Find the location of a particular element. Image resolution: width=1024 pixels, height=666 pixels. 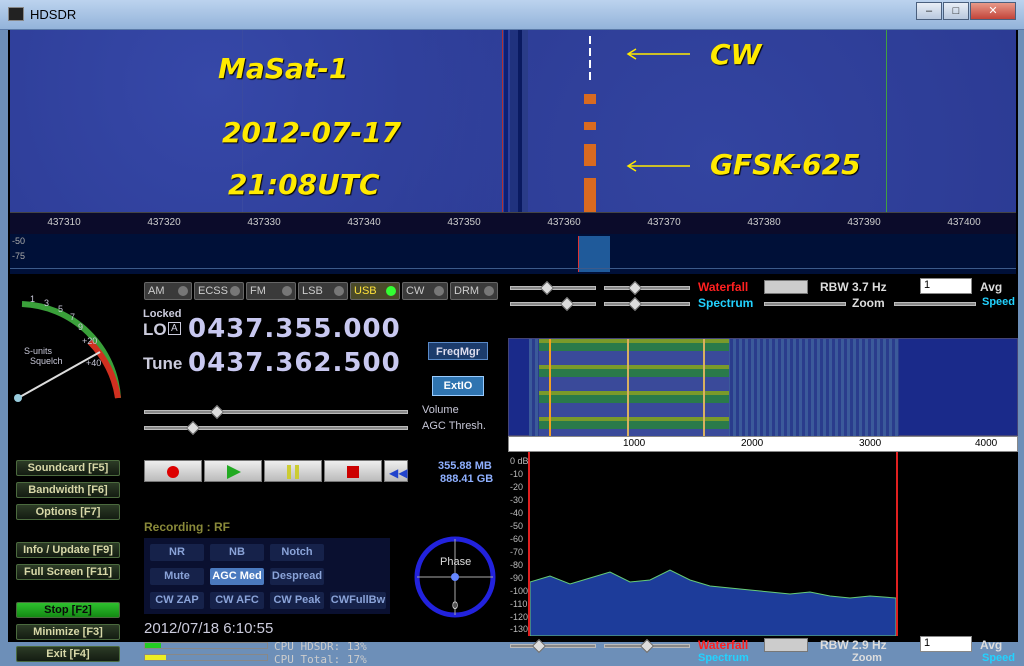

stop-button: Stop [F2] is located at coordinates (68, 610).